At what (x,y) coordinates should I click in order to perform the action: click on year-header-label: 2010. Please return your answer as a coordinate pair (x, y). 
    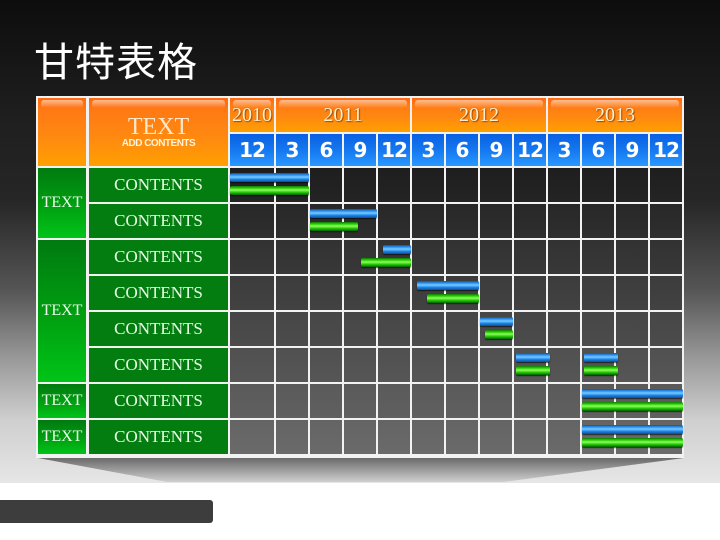
    Looking at the image, I should click on (252, 114).